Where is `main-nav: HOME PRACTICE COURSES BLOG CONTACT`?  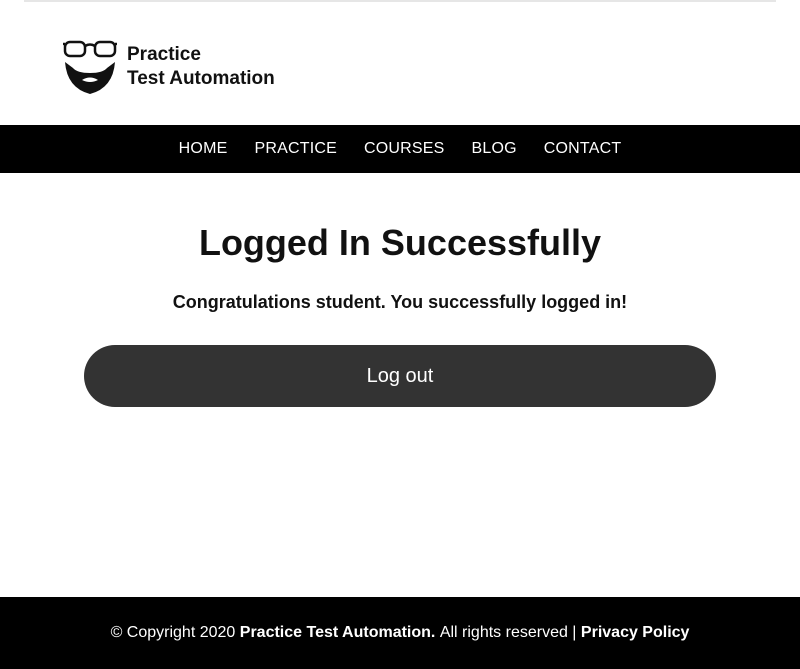 main-nav: HOME PRACTICE COURSES BLOG CONTACT is located at coordinates (400, 149).